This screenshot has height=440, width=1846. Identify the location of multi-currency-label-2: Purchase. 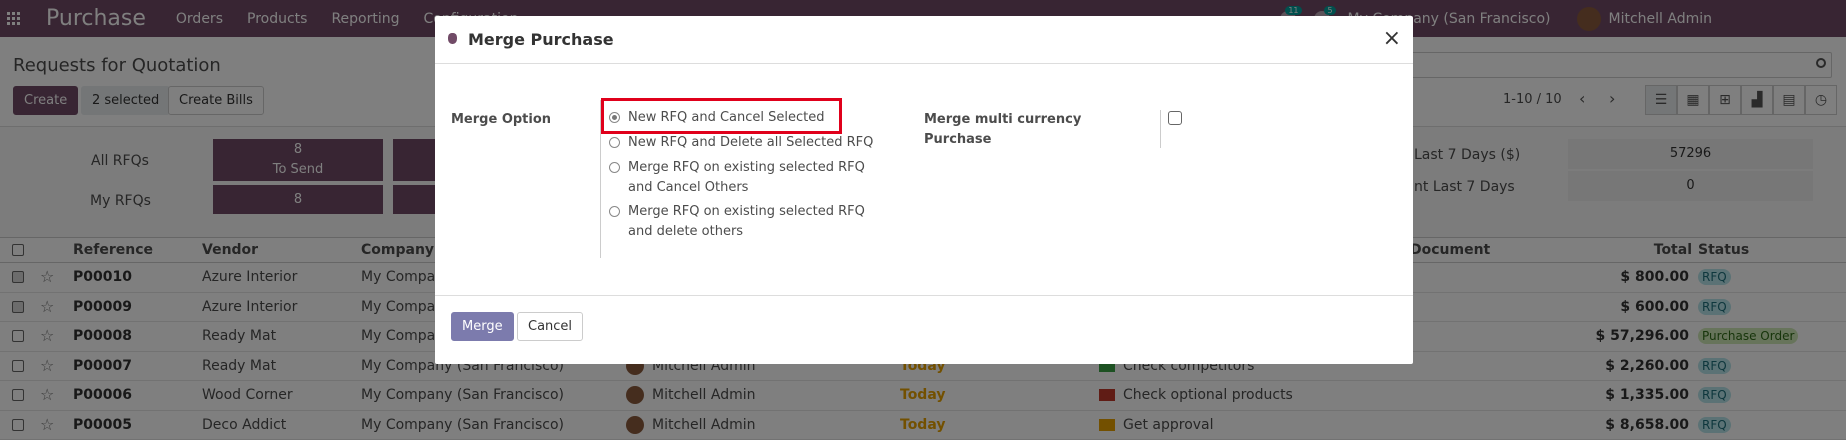
(958, 139).